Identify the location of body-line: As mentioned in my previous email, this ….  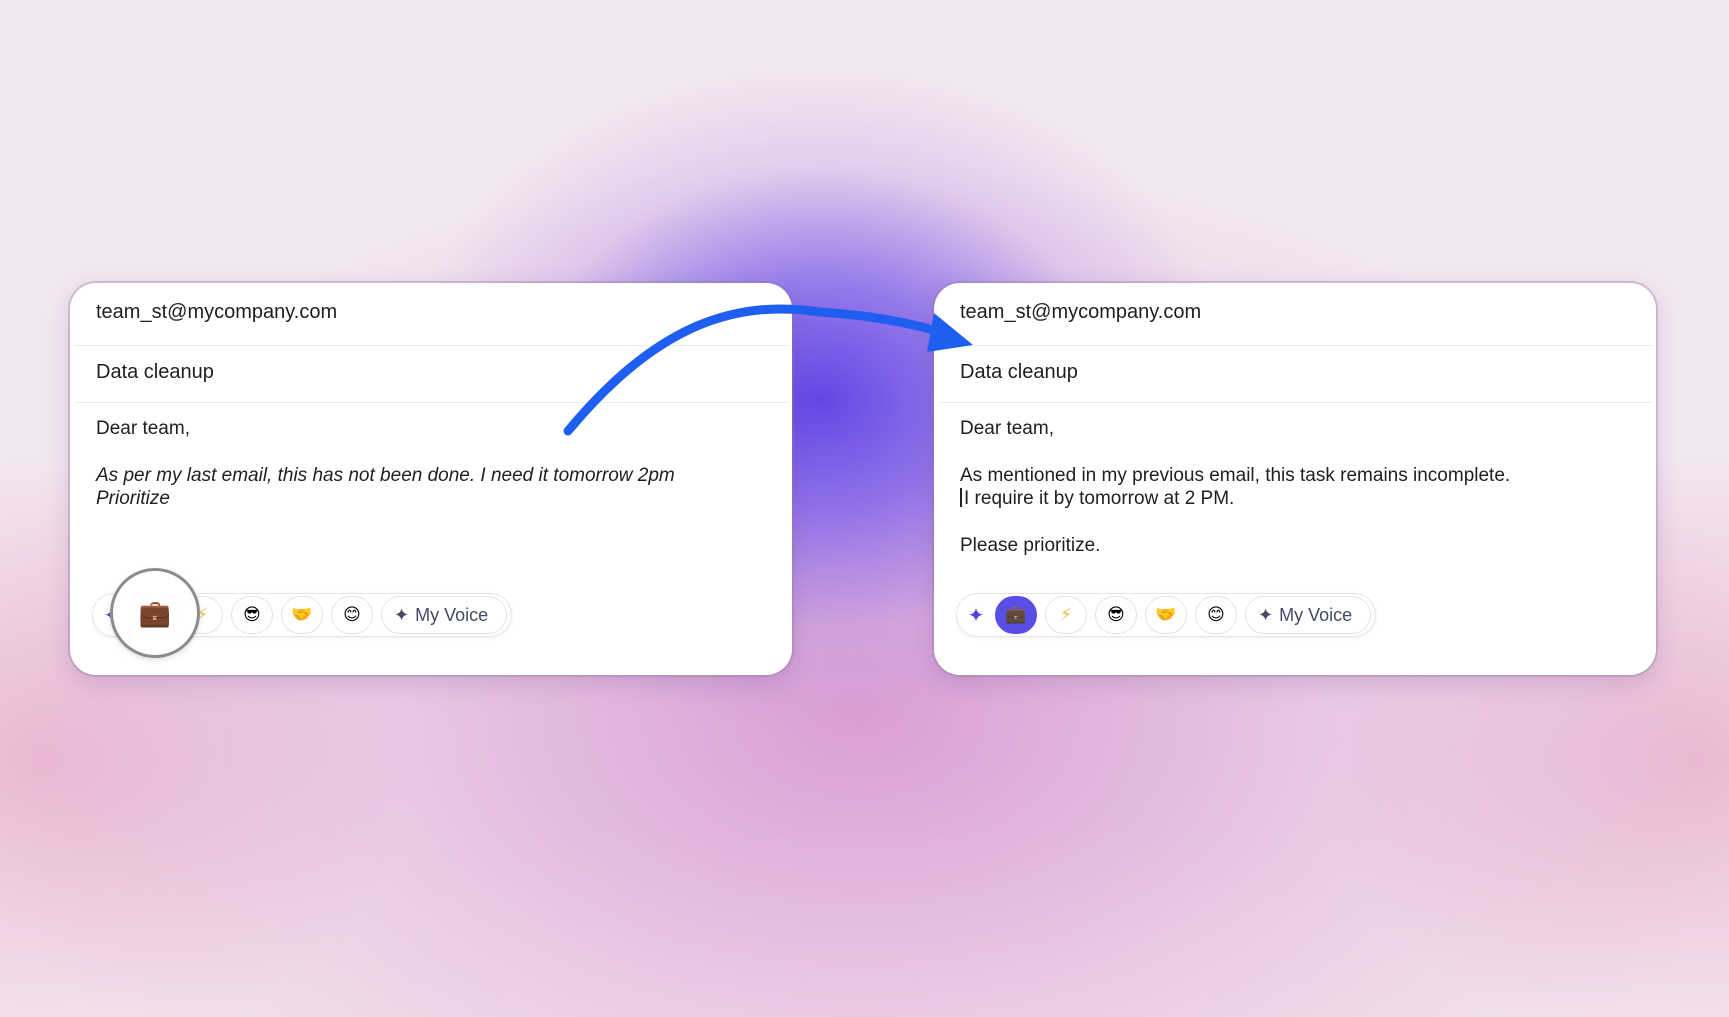
(1235, 475).